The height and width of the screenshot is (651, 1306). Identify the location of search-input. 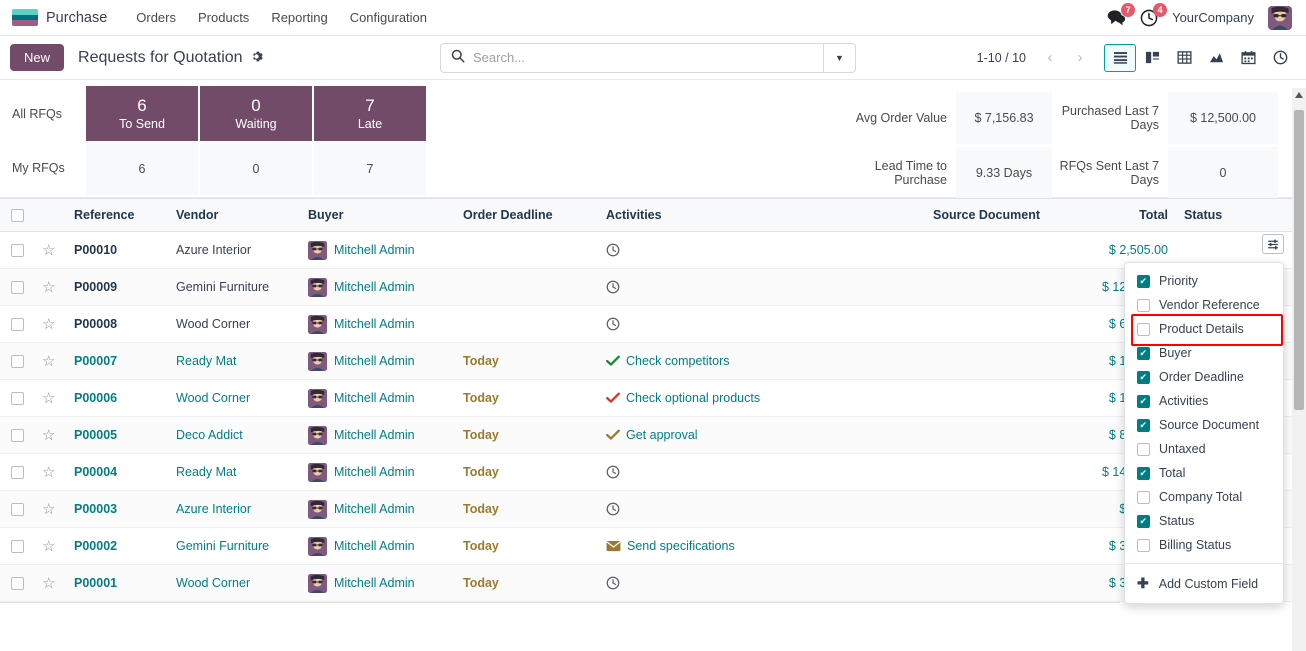
(648, 57).